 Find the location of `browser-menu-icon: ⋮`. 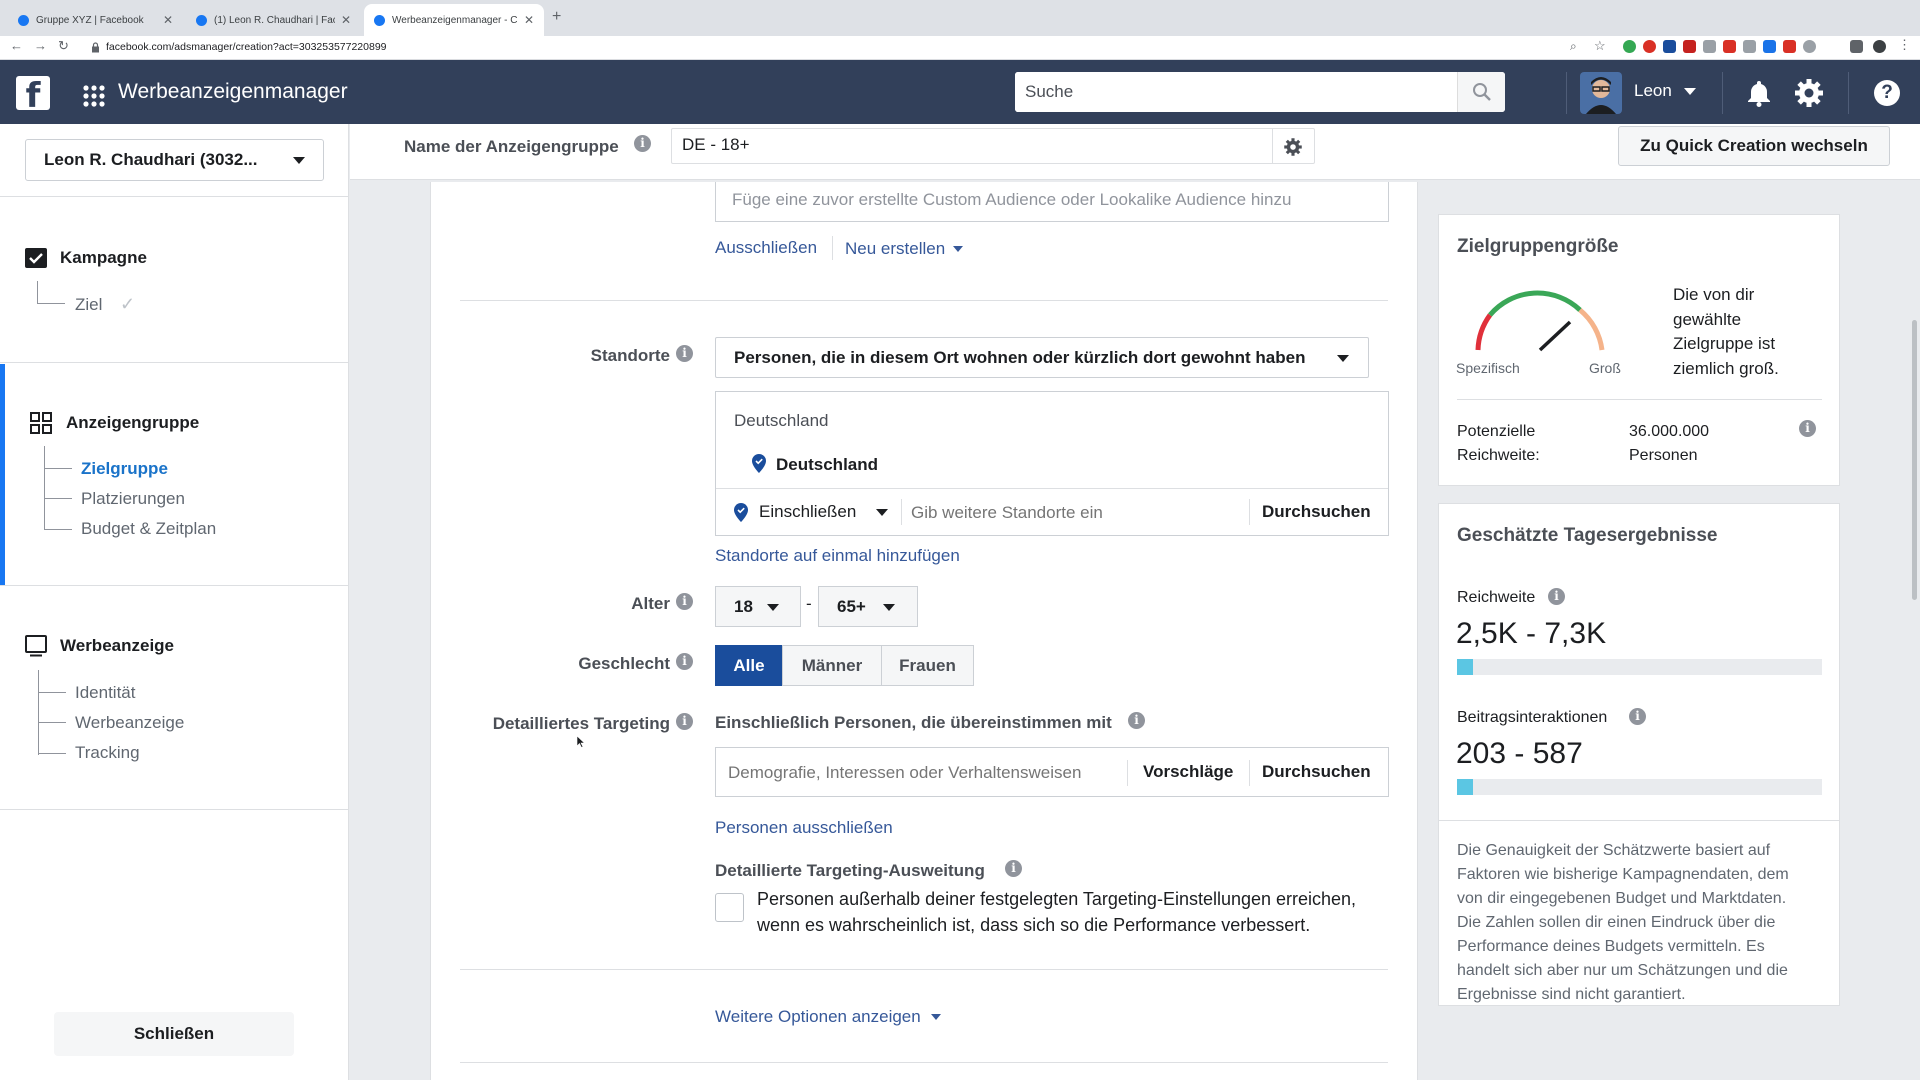

browser-menu-icon: ⋮ is located at coordinates (1904, 45).